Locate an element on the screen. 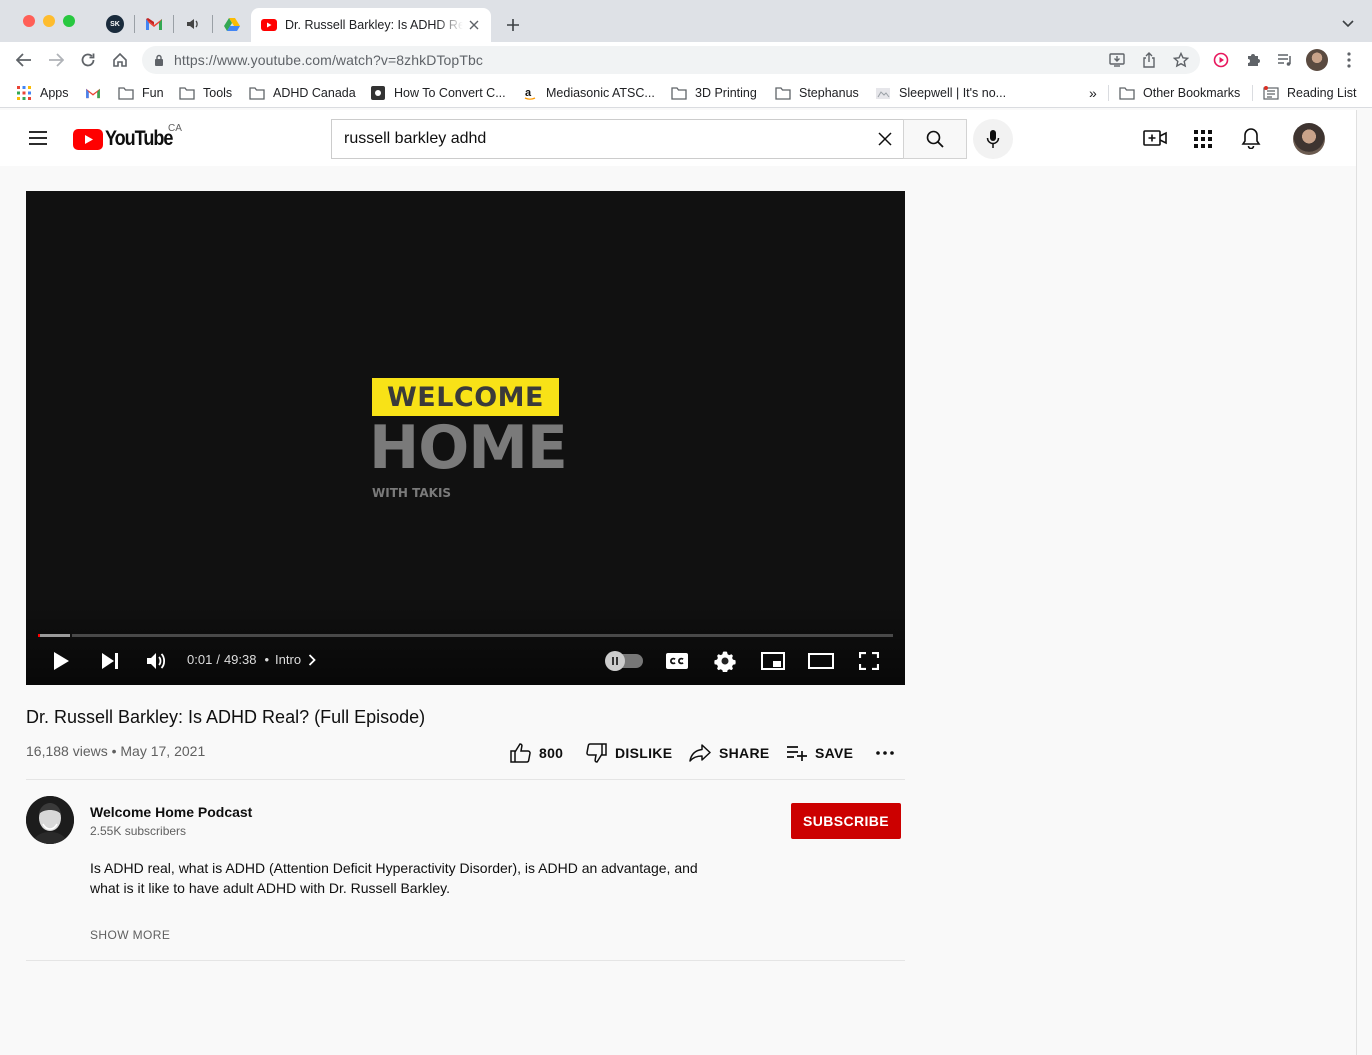 The height and width of the screenshot is (1055, 1372). play-button is located at coordinates (61, 661).